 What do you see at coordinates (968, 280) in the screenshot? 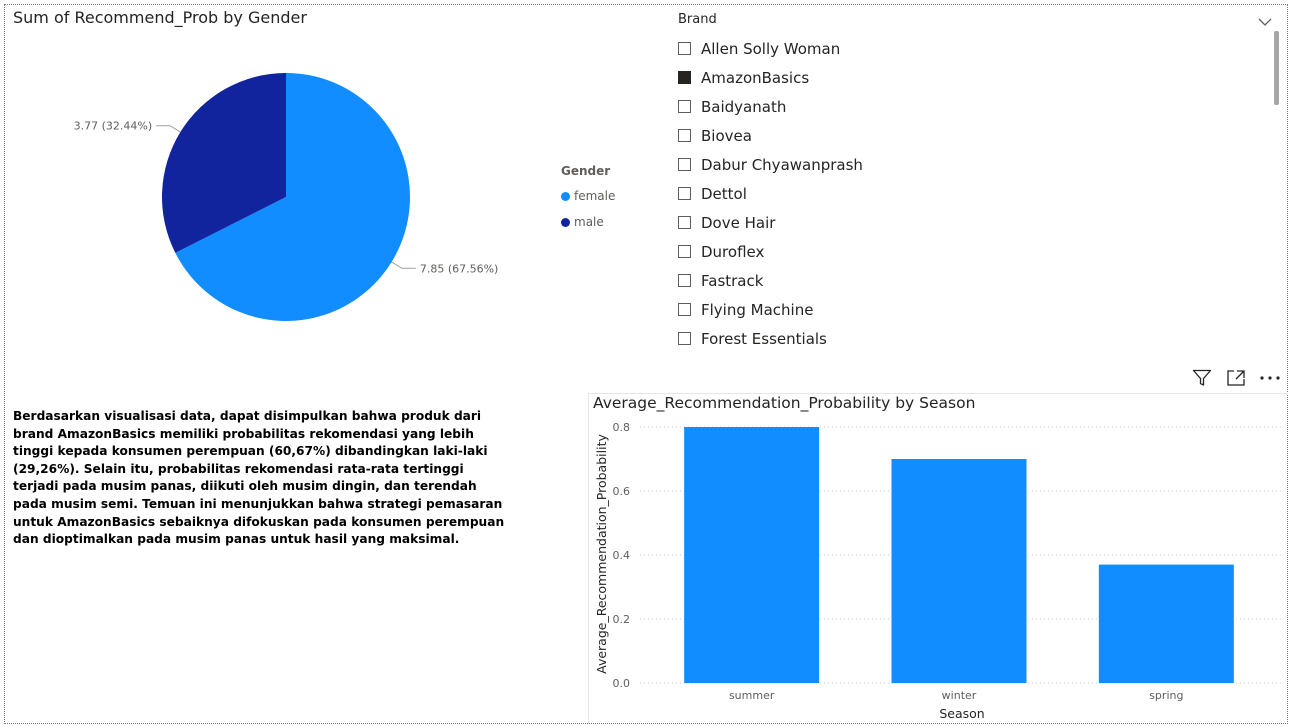
I see `slicer-item: Fastrack` at bounding box center [968, 280].